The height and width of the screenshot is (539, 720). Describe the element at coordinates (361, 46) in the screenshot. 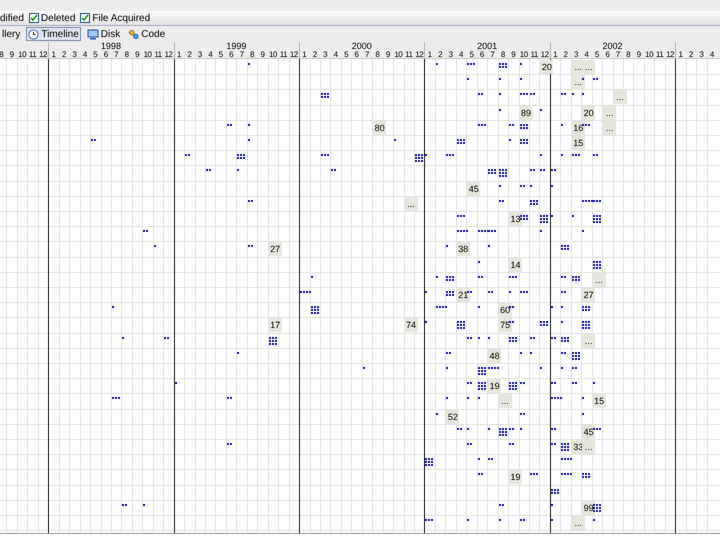

I see `year-label: 2000` at that location.